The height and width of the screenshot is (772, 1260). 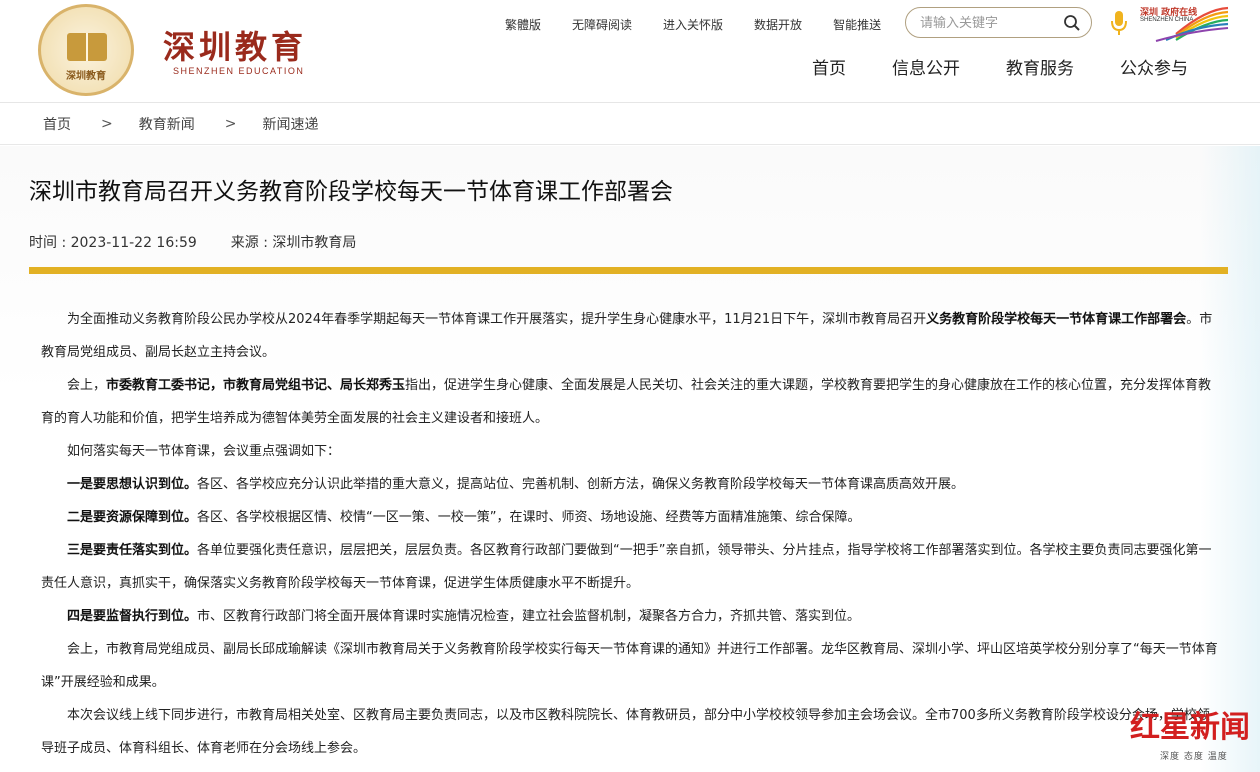 What do you see at coordinates (167, 124) in the screenshot?
I see `breadcrumb-education-news: 教育新闻` at bounding box center [167, 124].